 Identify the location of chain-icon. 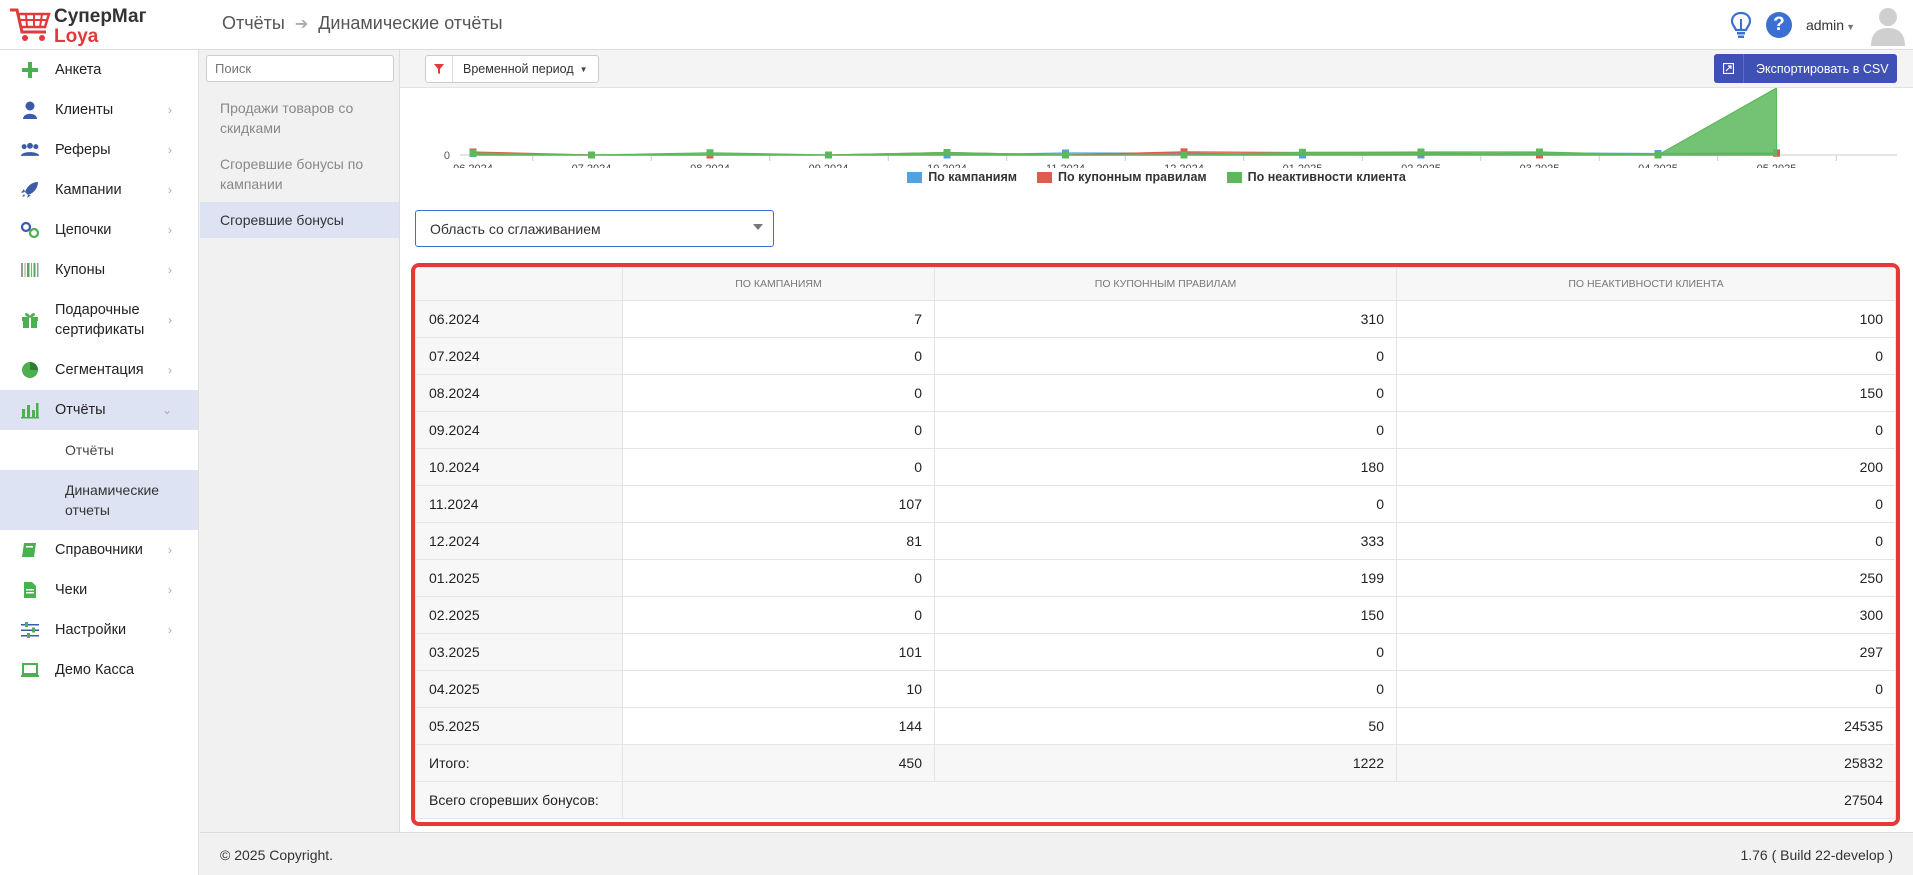
(30, 230).